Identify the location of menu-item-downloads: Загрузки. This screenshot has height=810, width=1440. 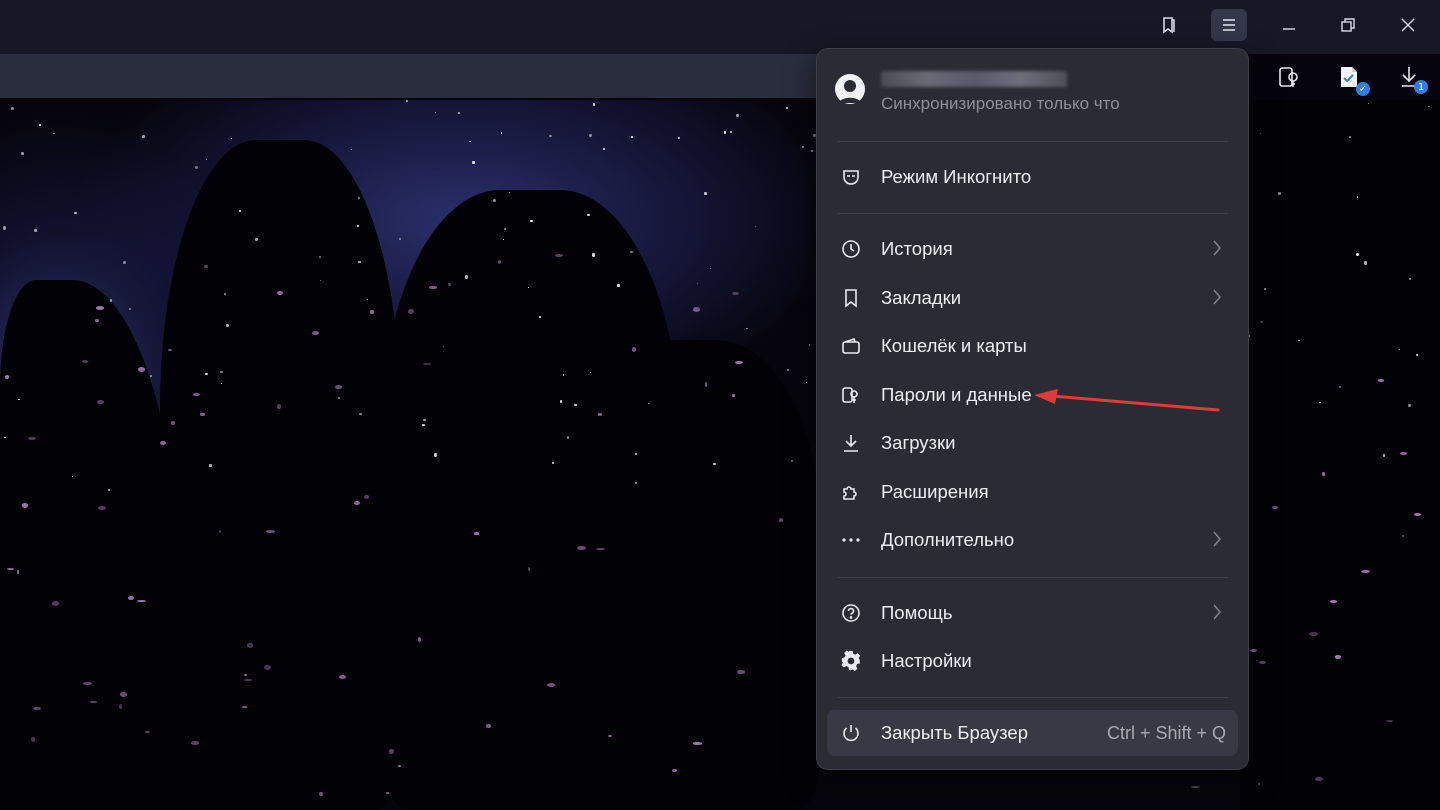
(1032, 443).